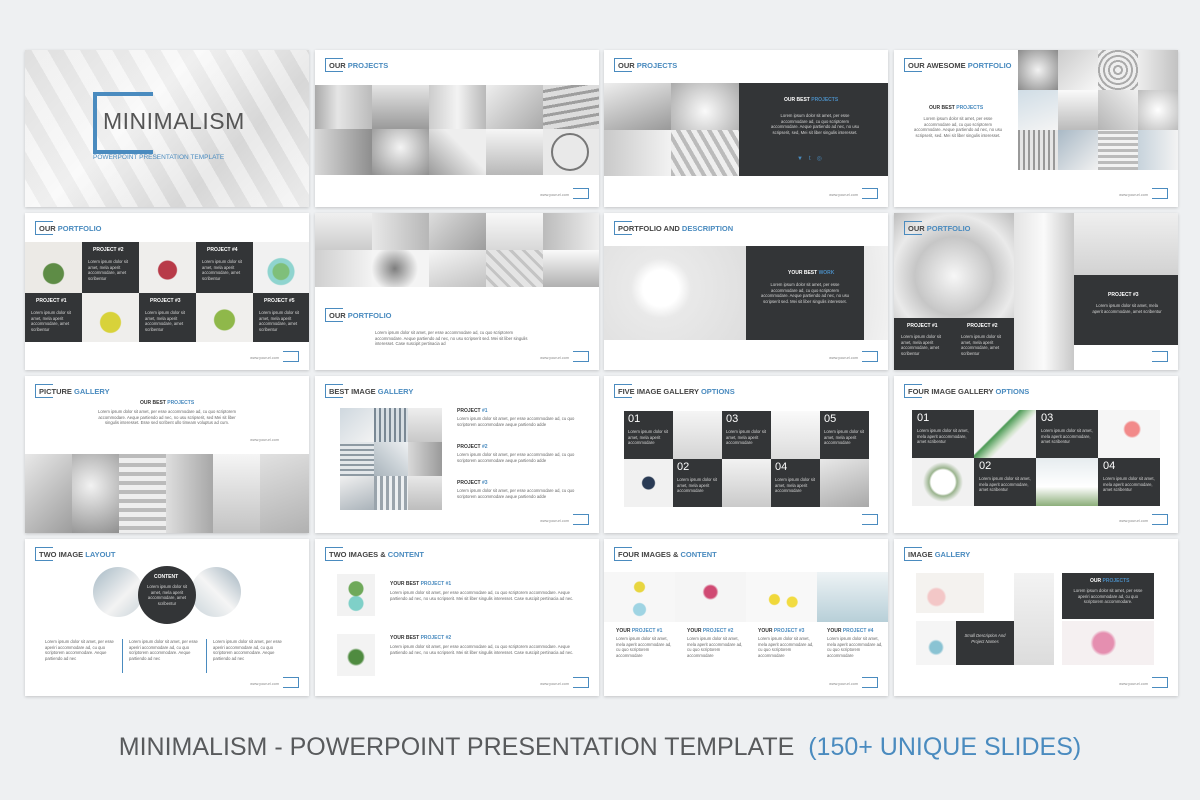  What do you see at coordinates (795, 435) in the screenshot?
I see `photo-interior` at bounding box center [795, 435].